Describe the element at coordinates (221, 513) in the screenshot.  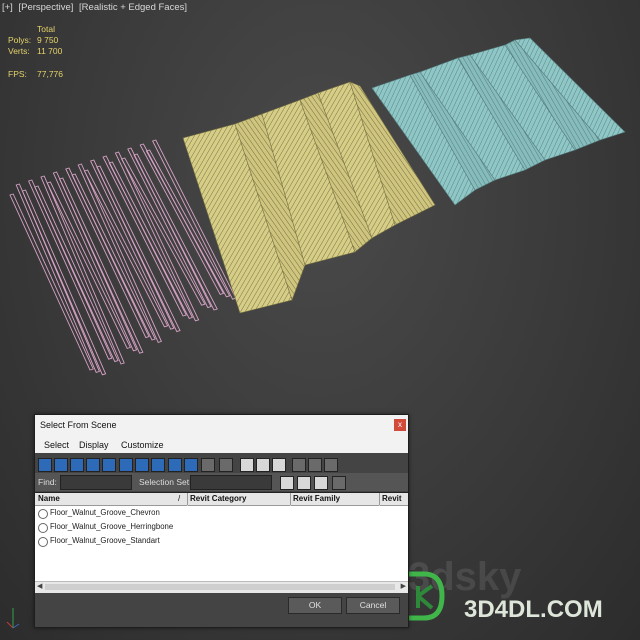
I see `list-item: Floor_Walnut_Groove_Chevron` at that location.